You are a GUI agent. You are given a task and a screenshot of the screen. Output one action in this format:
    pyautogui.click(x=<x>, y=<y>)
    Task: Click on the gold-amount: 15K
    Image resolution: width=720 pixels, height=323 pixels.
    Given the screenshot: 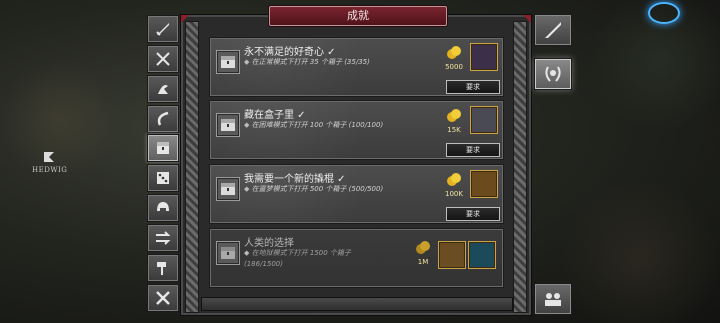 What is the action you would take?
    pyautogui.click(x=454, y=130)
    